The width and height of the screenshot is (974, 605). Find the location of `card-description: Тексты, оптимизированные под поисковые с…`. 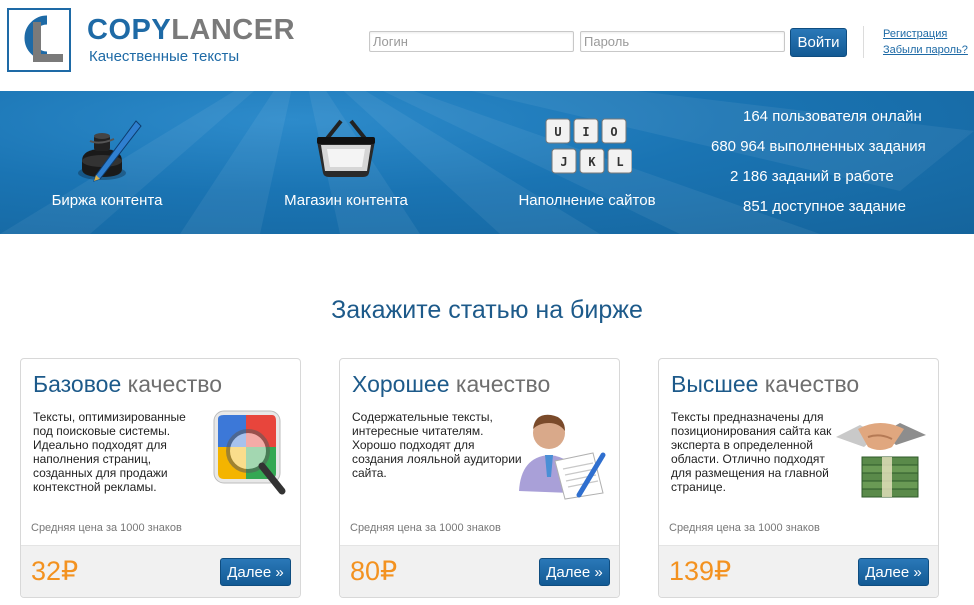

card-description: Тексты, оптимизированные под поисковые с… is located at coordinates (109, 452).